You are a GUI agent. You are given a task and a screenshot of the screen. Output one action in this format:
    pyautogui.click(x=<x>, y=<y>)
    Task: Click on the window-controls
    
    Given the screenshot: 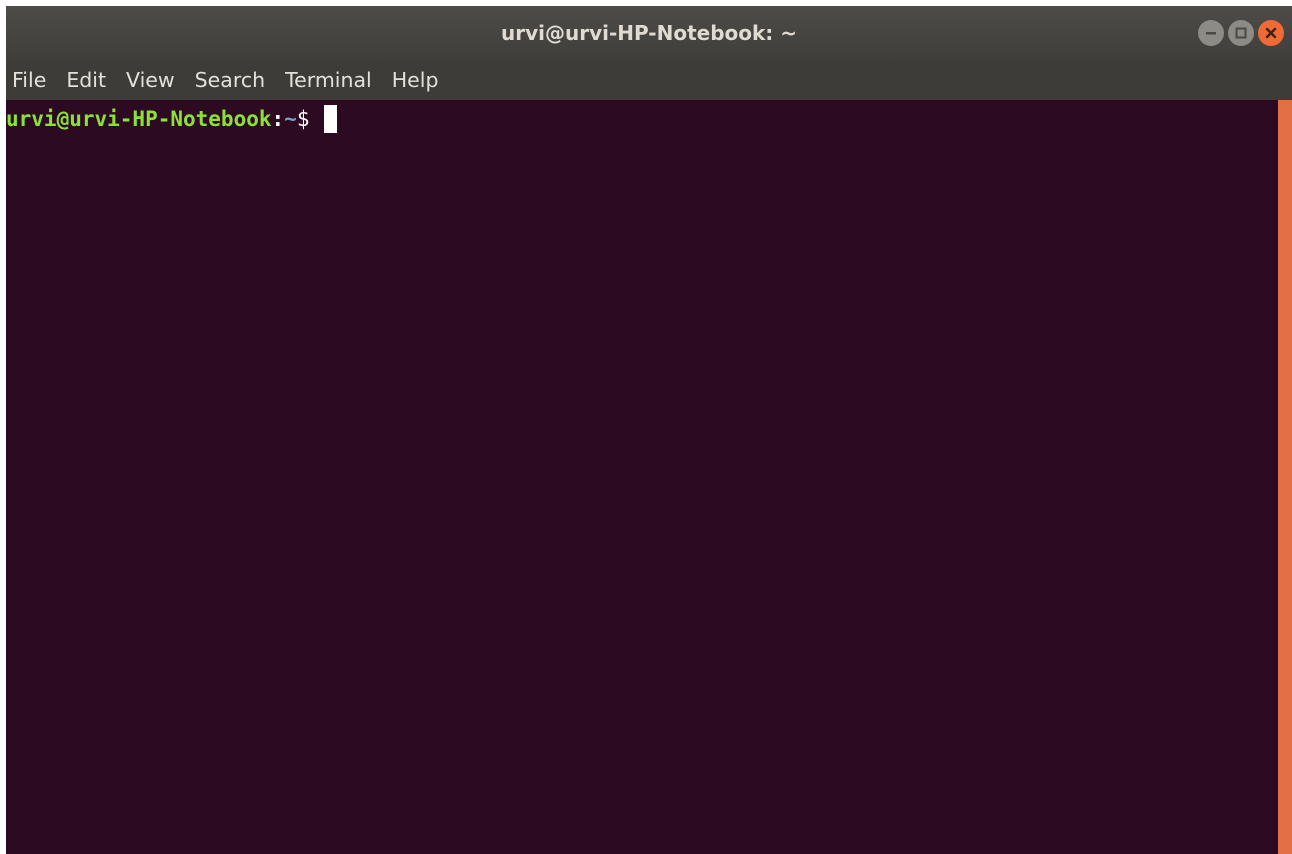 What is the action you would take?
    pyautogui.click(x=1241, y=33)
    